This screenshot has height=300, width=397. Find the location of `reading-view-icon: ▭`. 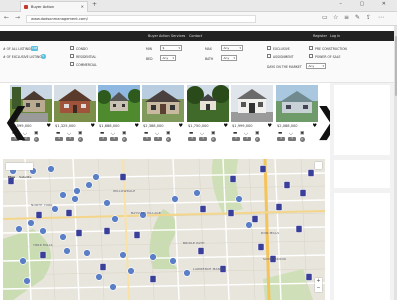

reading-view-icon: ▭ is located at coordinates (325, 17).